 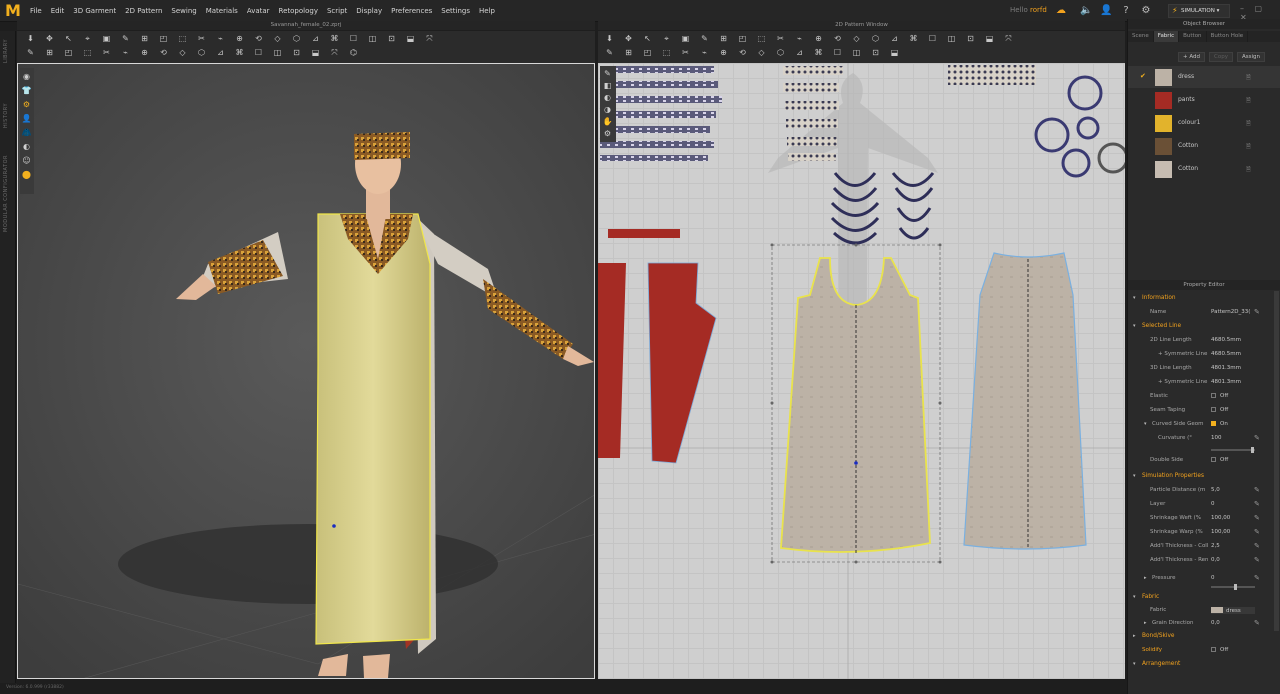 What do you see at coordinates (1219, 424) in the screenshot?
I see `property-value-field: On` at bounding box center [1219, 424].